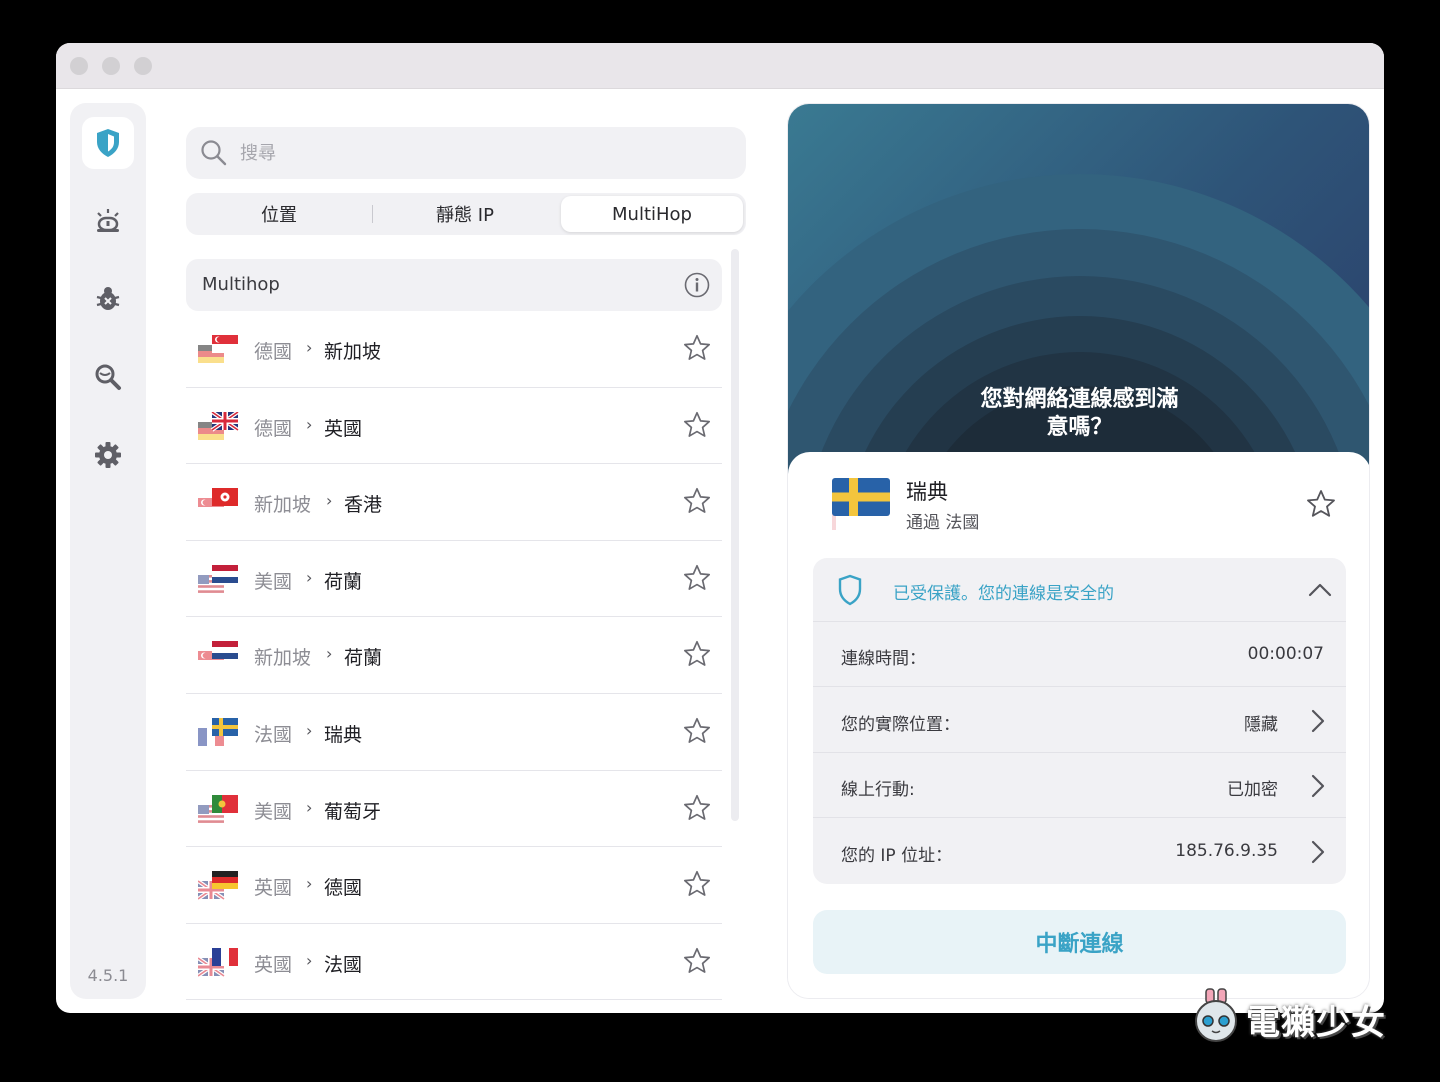 The image size is (1440, 1082). I want to click on satisfaction-question: 您對網絡連線感到滿 意嗎？, so click(1078, 414).